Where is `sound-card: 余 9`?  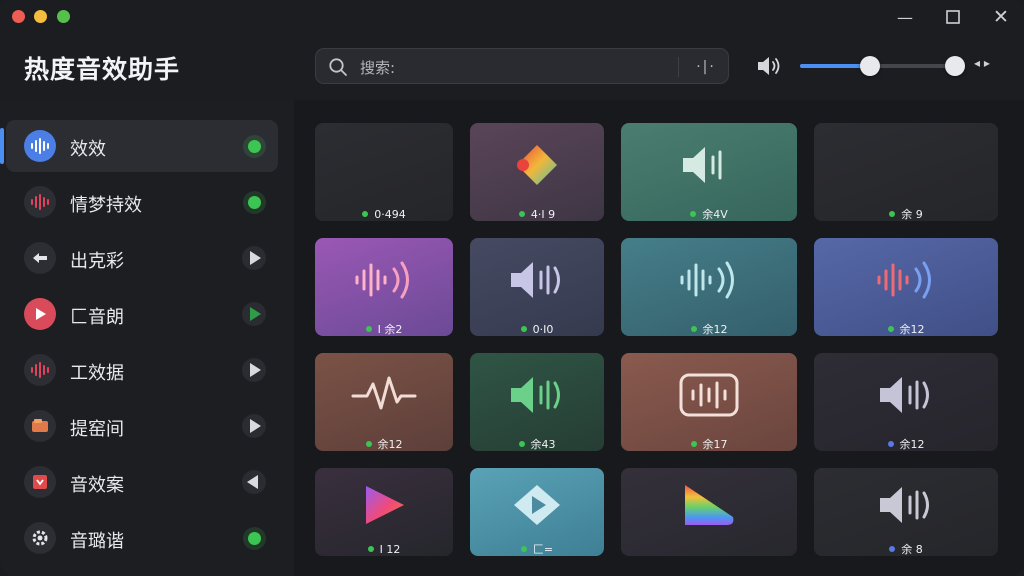 sound-card: 余 9 is located at coordinates (906, 172).